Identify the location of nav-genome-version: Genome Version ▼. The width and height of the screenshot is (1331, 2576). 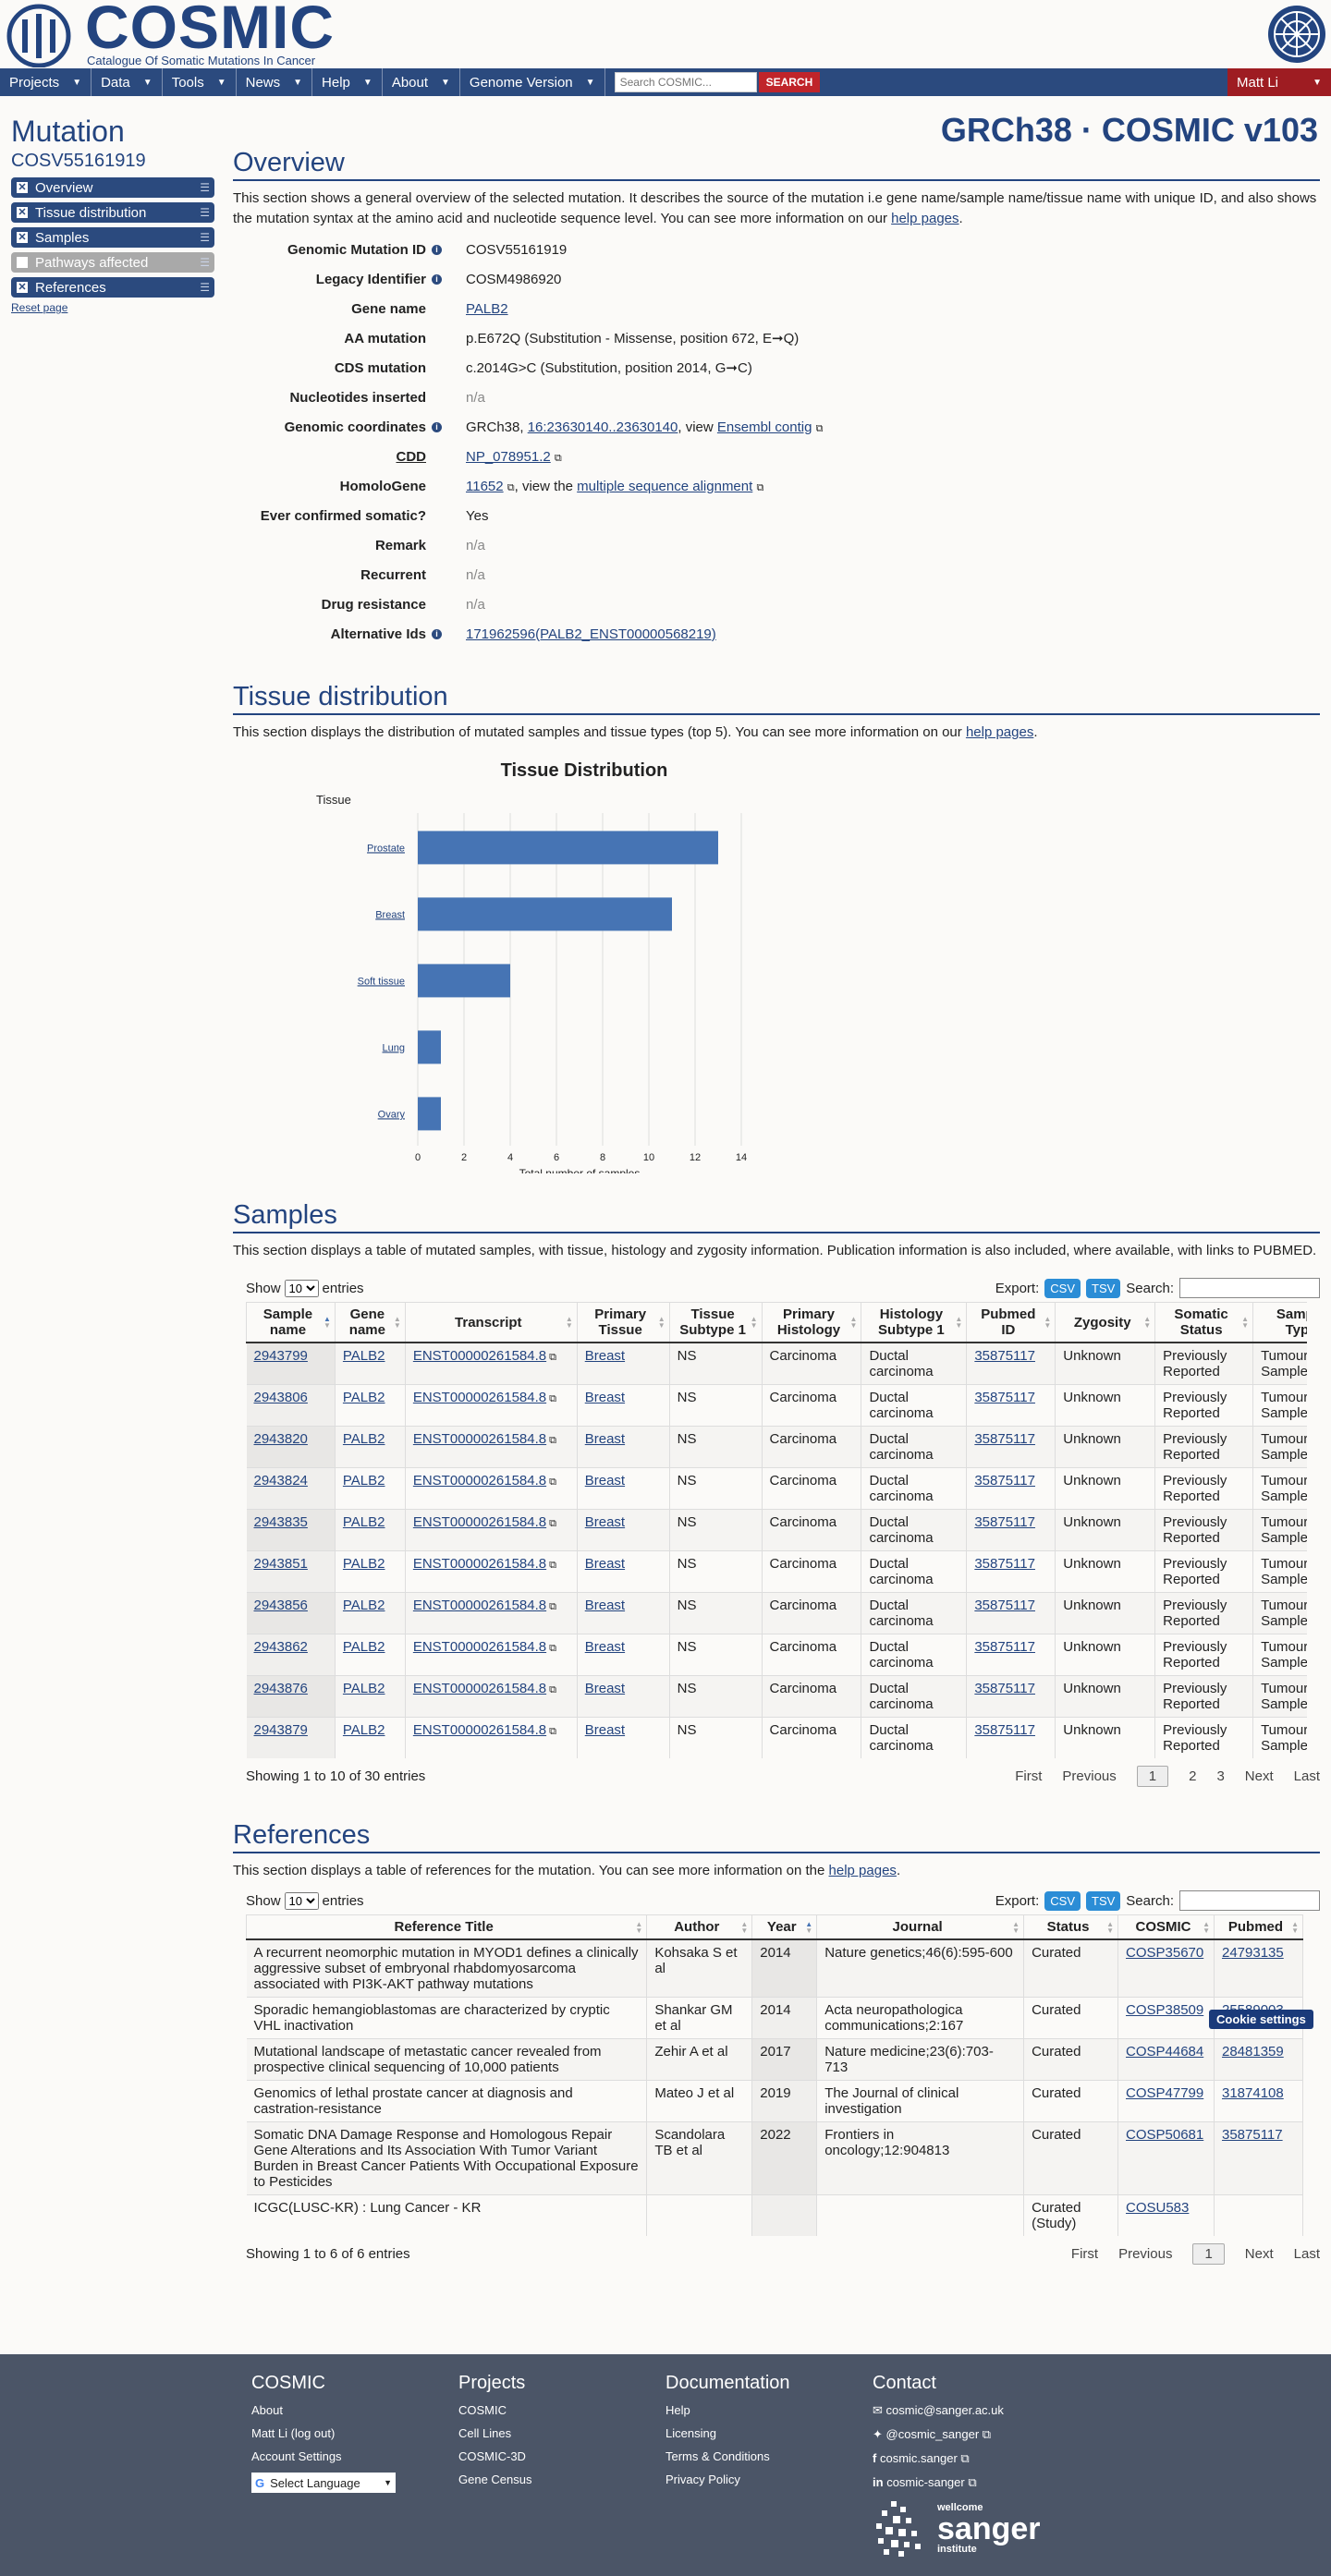
(533, 82).